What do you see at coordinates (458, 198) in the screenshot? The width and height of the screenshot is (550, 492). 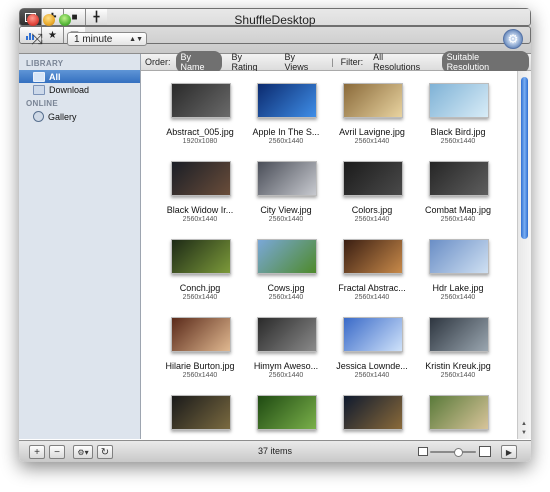 I see `wallpaper-item: Combat Map.jpg 2560x1440` at bounding box center [458, 198].